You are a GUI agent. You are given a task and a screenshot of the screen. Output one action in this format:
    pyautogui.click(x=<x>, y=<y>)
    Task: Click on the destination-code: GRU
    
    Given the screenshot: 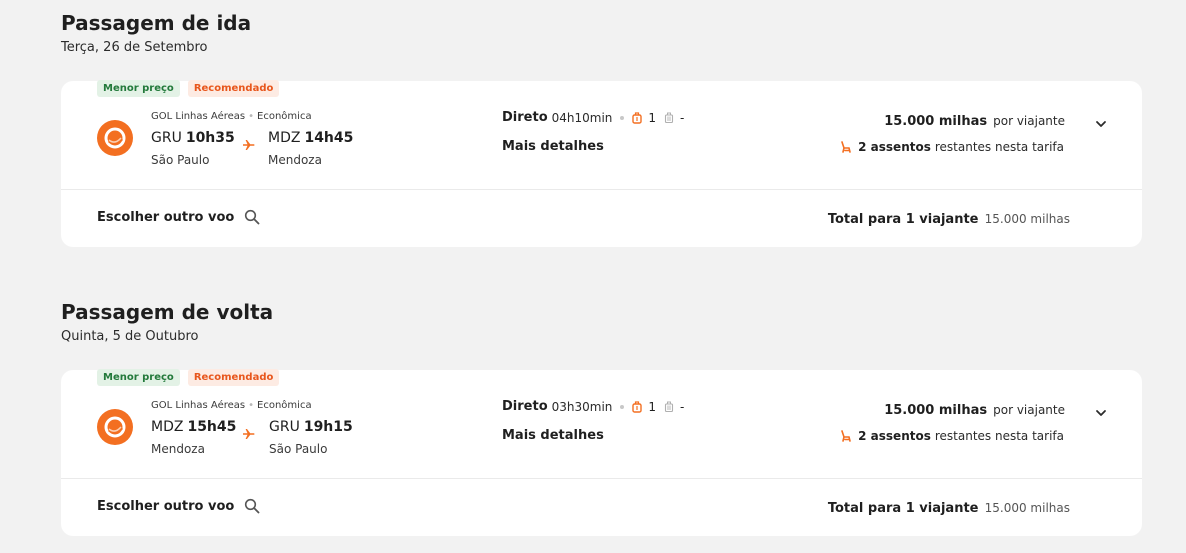 What is the action you would take?
    pyautogui.click(x=284, y=427)
    